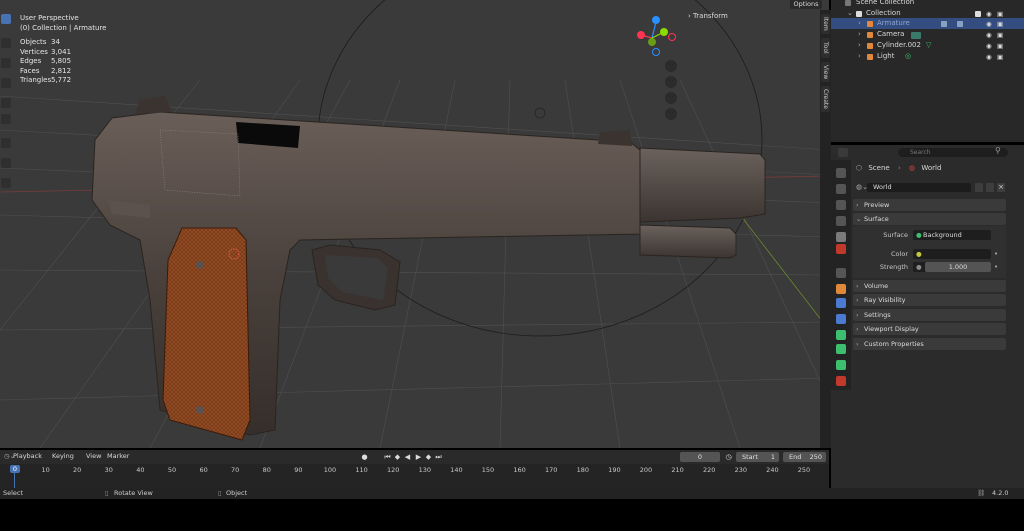 Image resolution: width=1024 pixels, height=531 pixels. What do you see at coordinates (841, 289) in the screenshot?
I see `object-tab-icon` at bounding box center [841, 289].